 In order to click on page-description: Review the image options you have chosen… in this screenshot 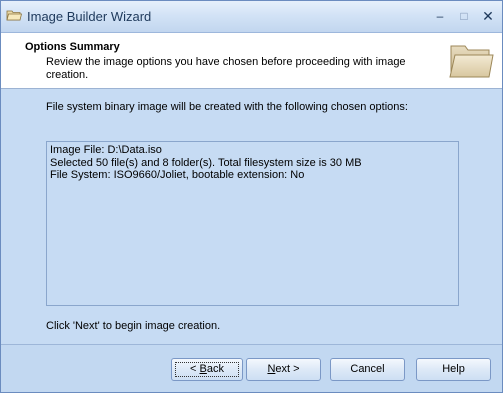, I will do `click(226, 68)`.